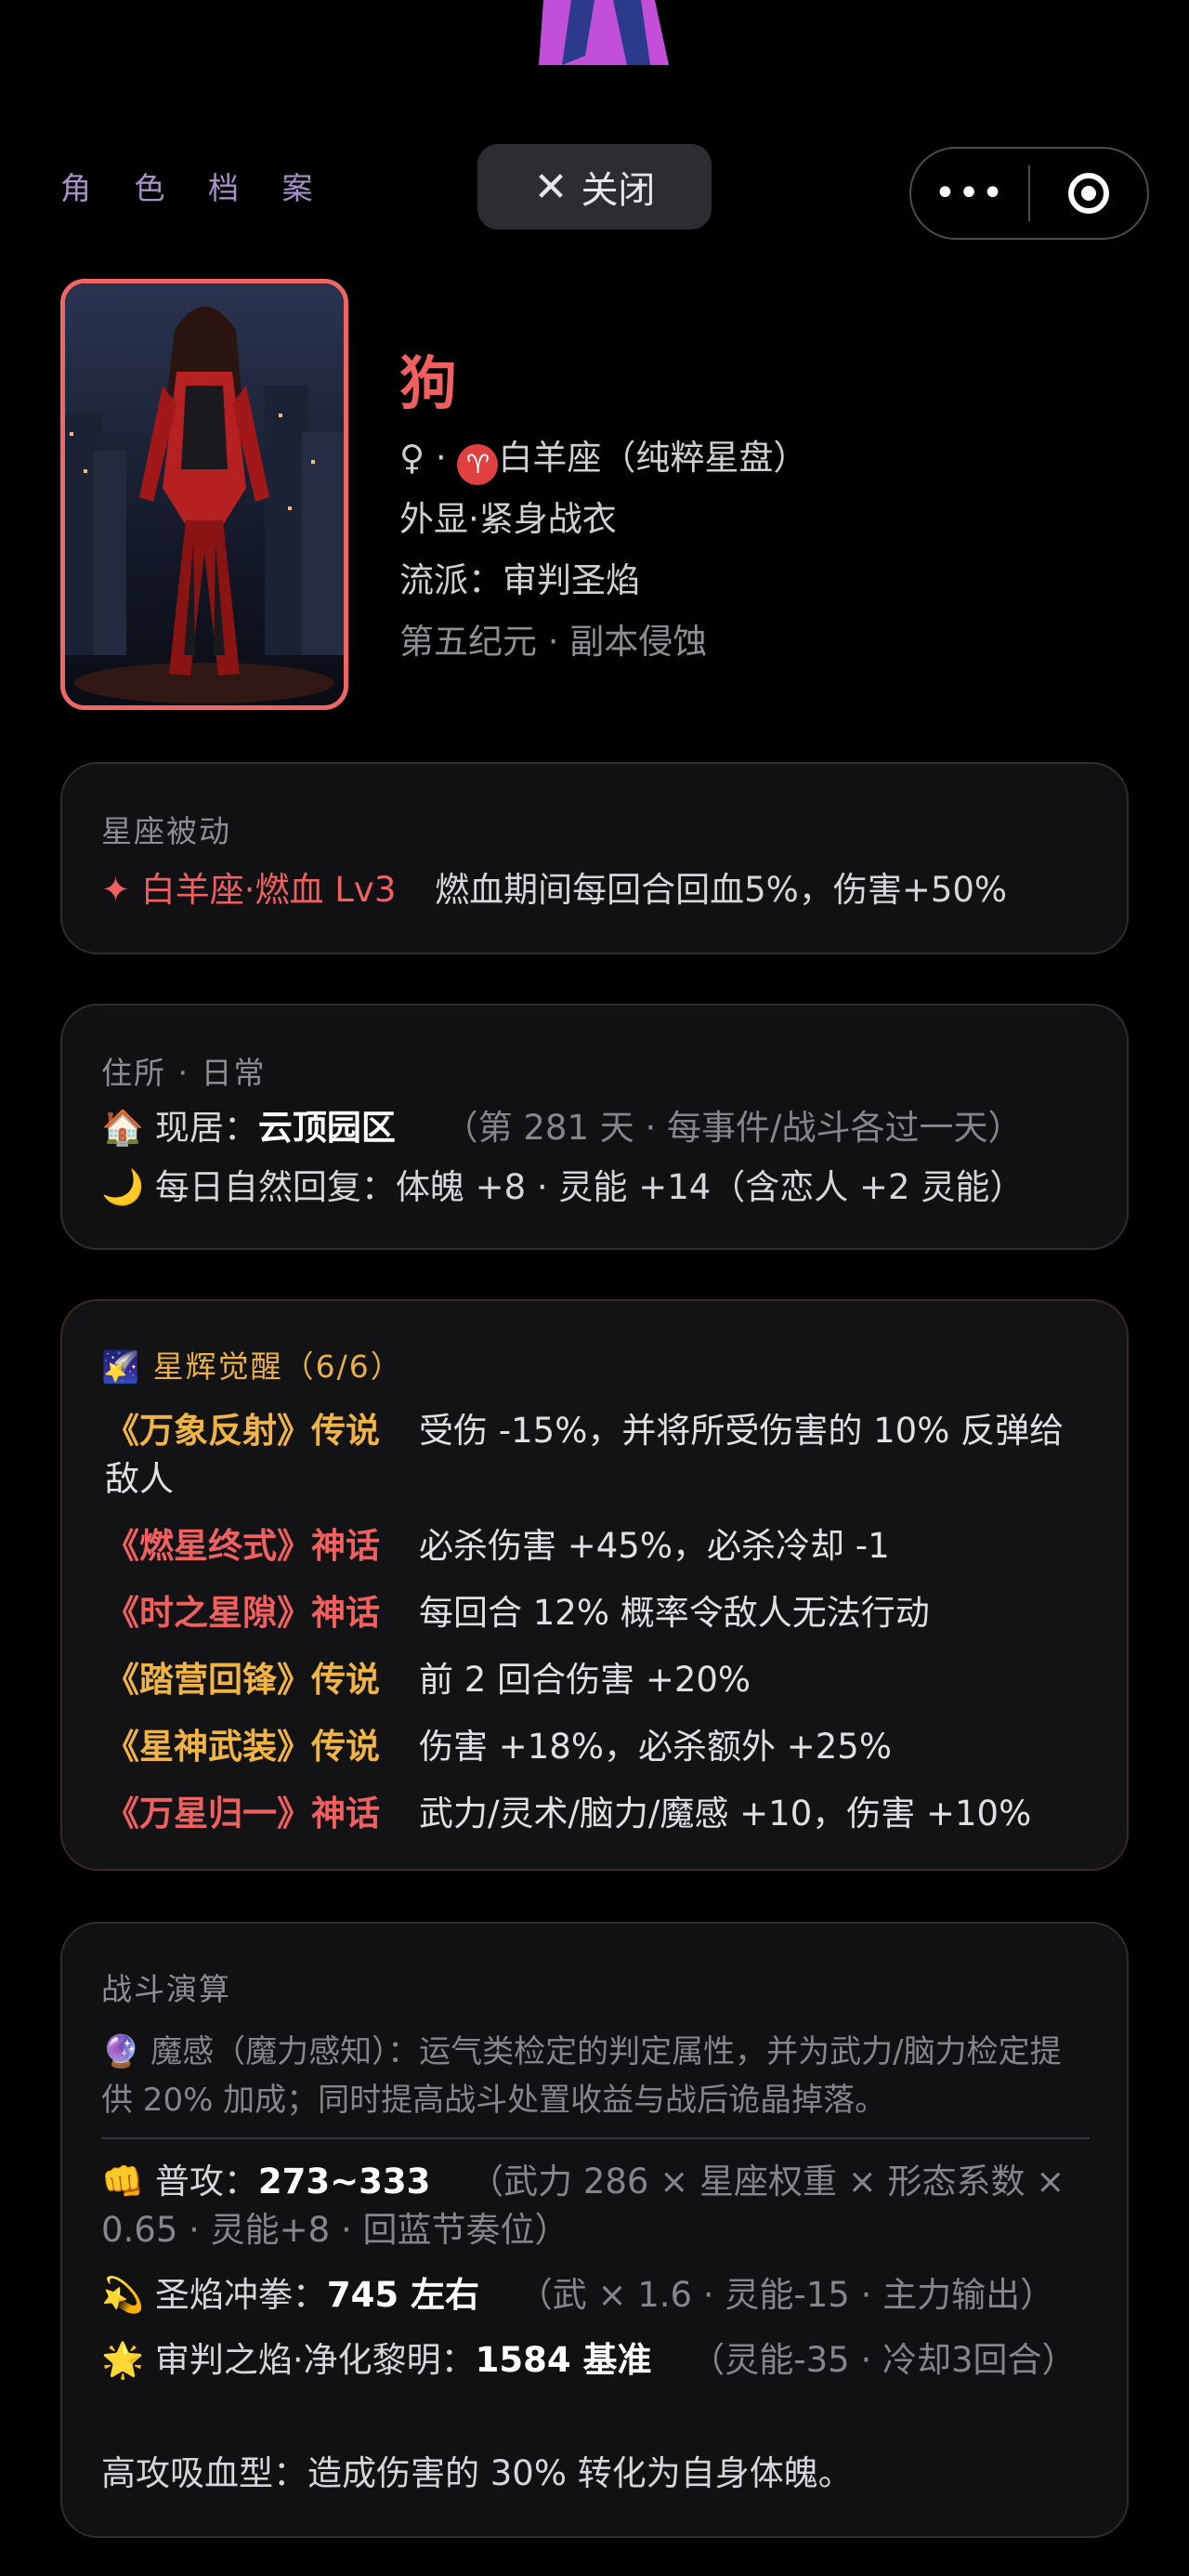 The height and width of the screenshot is (2576, 1189). Describe the element at coordinates (883, 2360) in the screenshot. I see `attack-note: （灵能-35 · 冷却3回合）` at that location.